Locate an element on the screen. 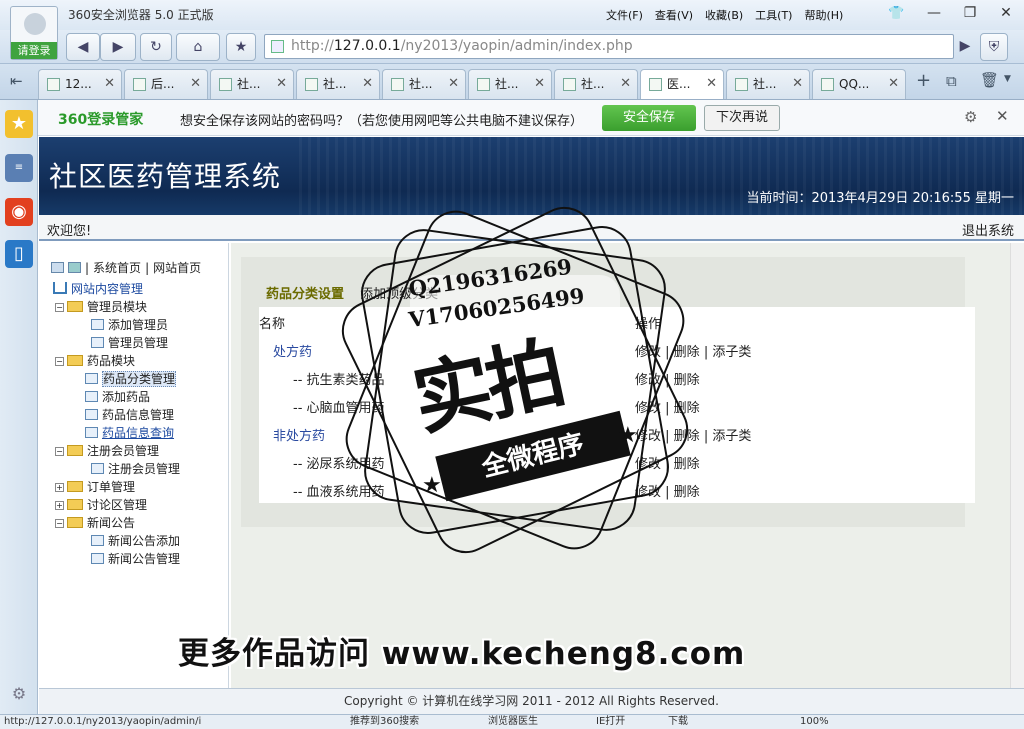 The image size is (1024, 729). tab-6: 社... ✕ is located at coordinates (510, 84).